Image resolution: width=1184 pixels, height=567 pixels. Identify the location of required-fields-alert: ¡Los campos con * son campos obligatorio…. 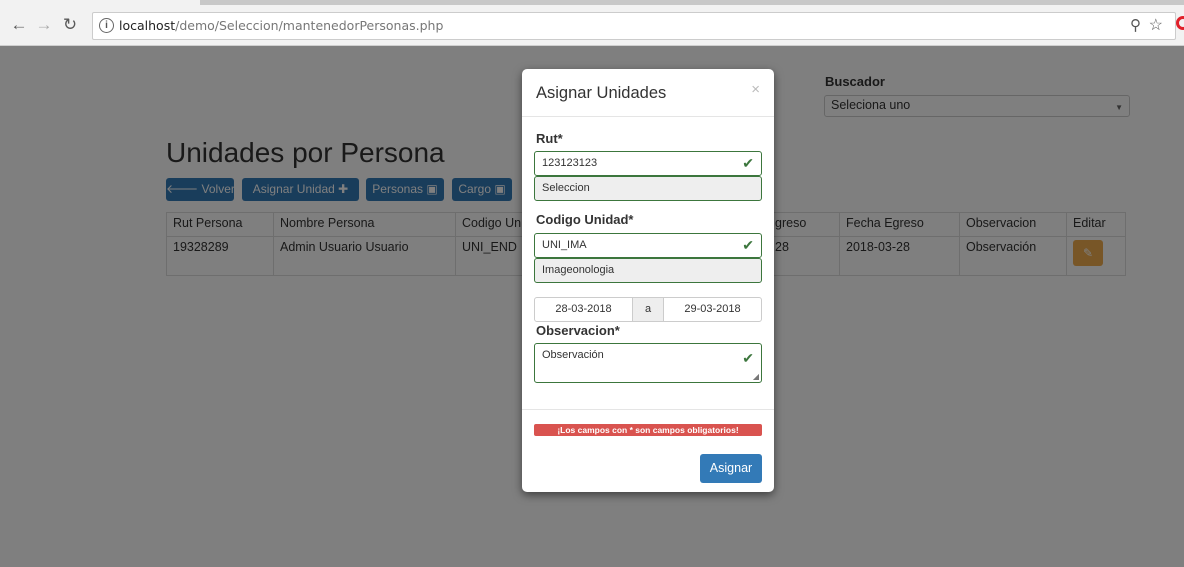
(648, 430).